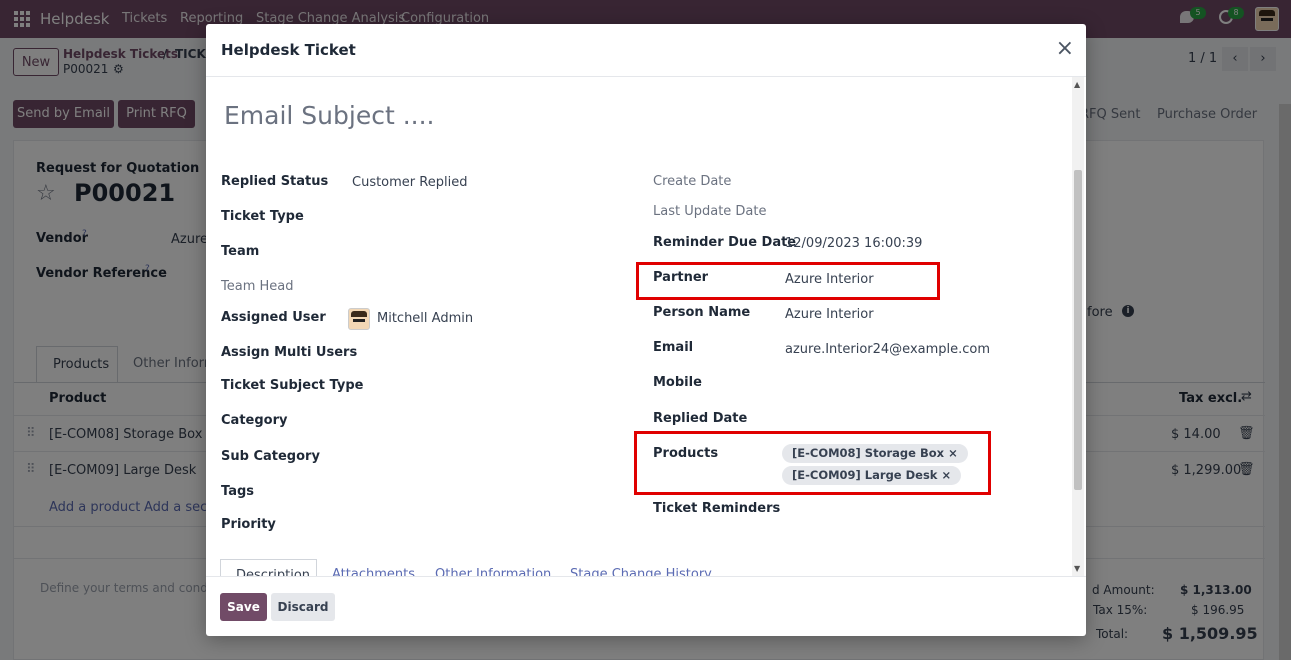  I want to click on assign-multi-users-label: Assign Multi Users, so click(289, 352).